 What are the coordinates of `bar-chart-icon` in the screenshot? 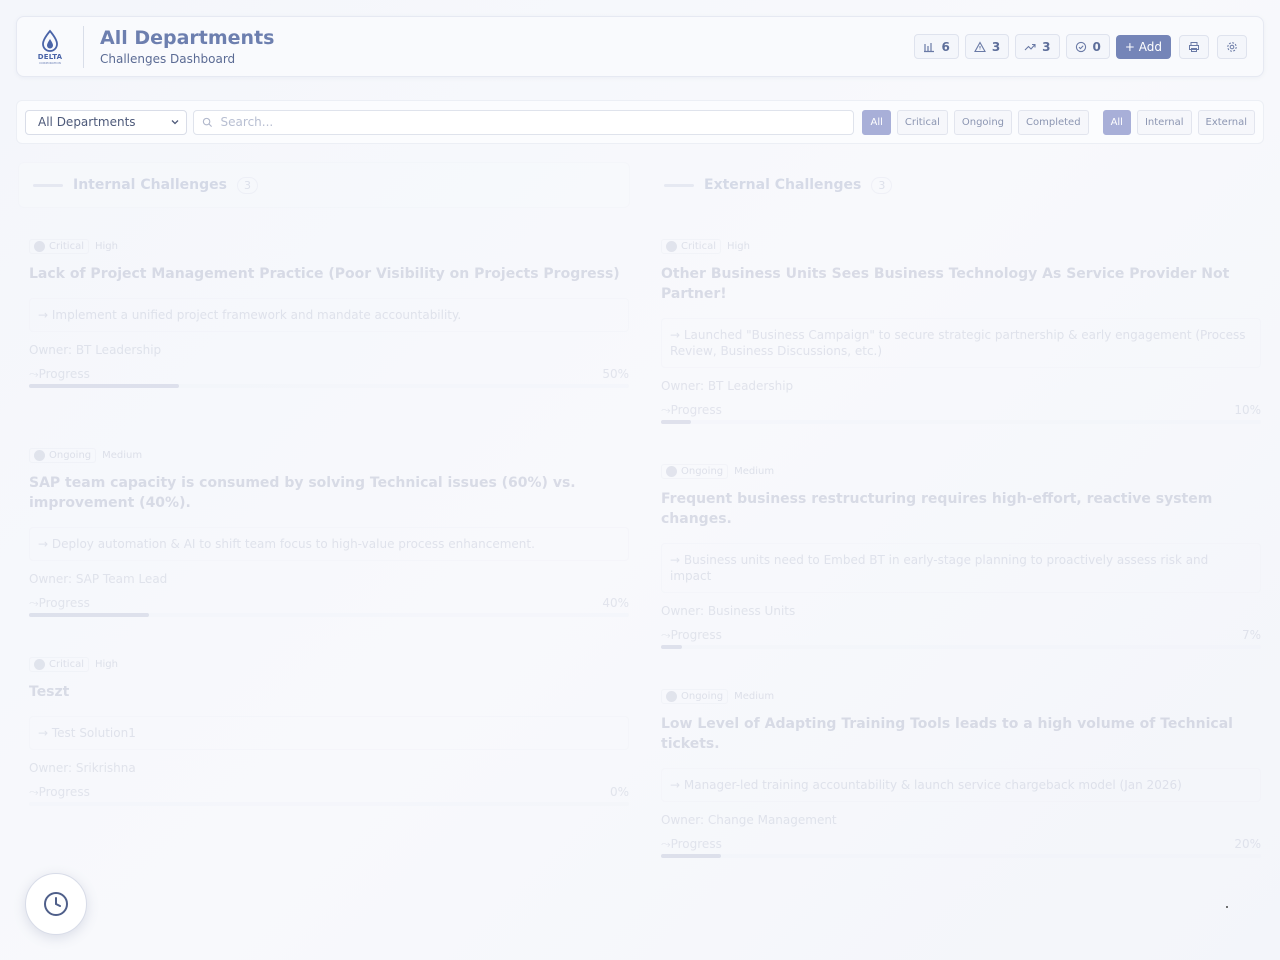 It's located at (929, 47).